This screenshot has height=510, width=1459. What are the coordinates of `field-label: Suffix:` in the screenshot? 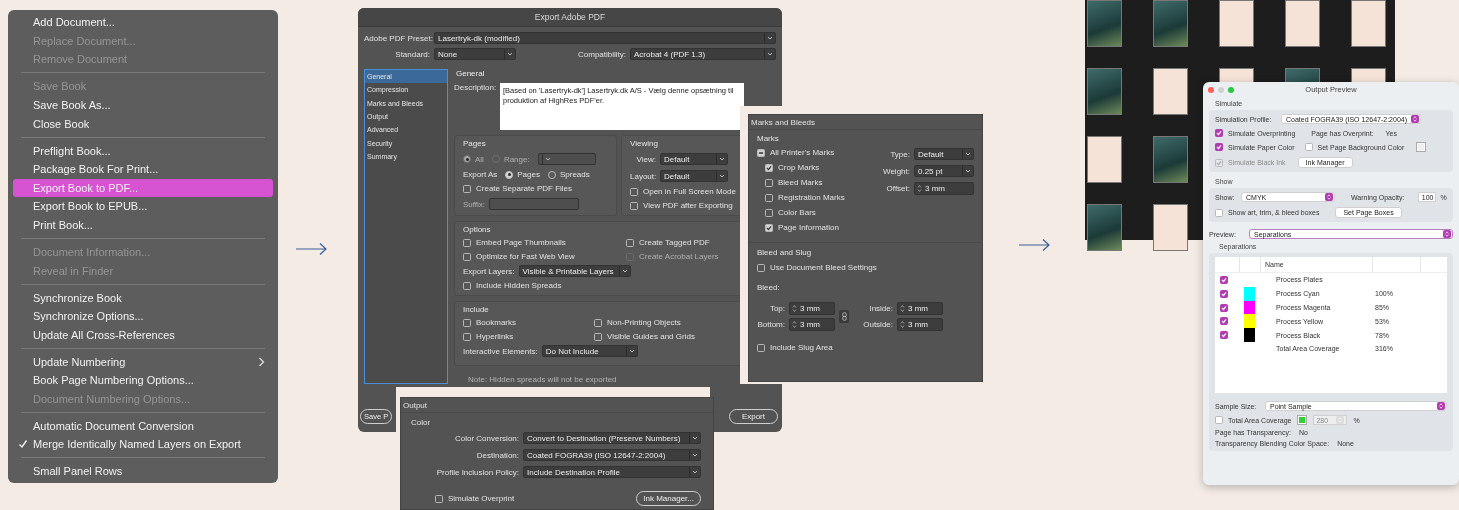 It's located at (474, 204).